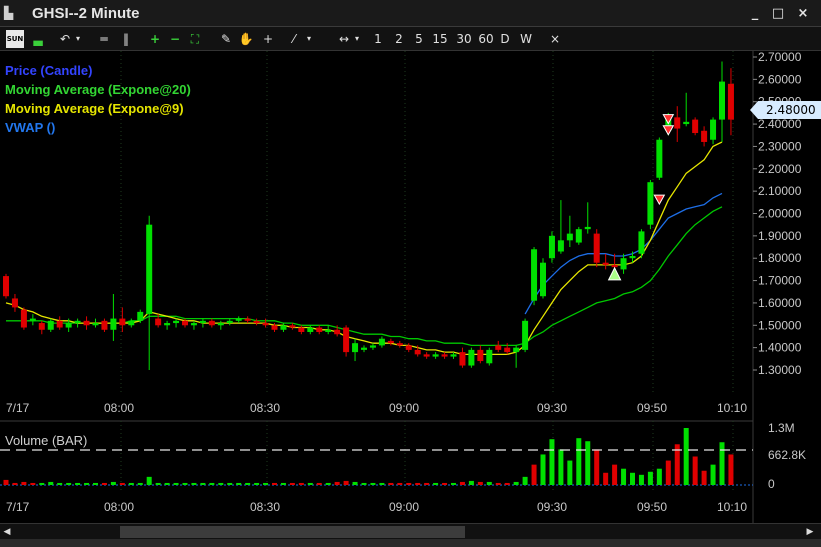 The image size is (821, 547). What do you see at coordinates (419, 39) in the screenshot?
I see `interval-5-button: 5` at bounding box center [419, 39].